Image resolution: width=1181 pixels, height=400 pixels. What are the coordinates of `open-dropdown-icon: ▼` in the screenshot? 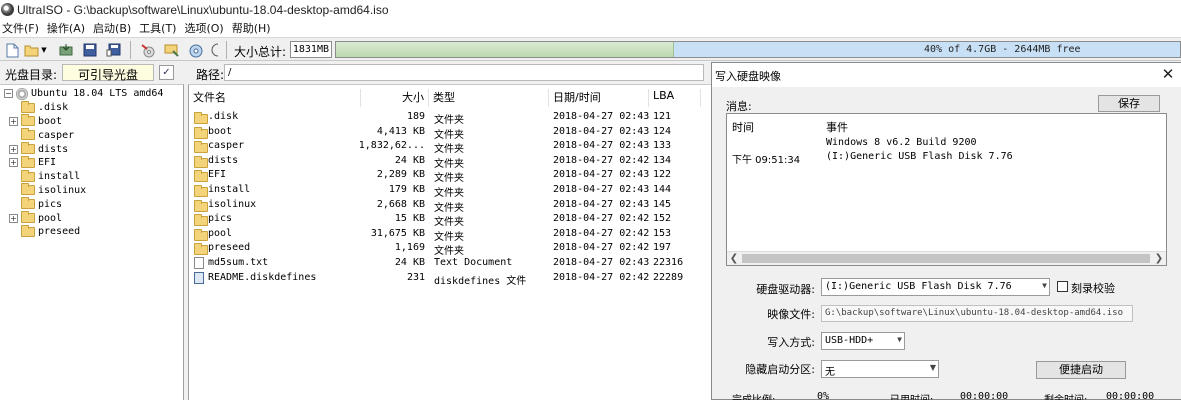 It's located at (44, 50).